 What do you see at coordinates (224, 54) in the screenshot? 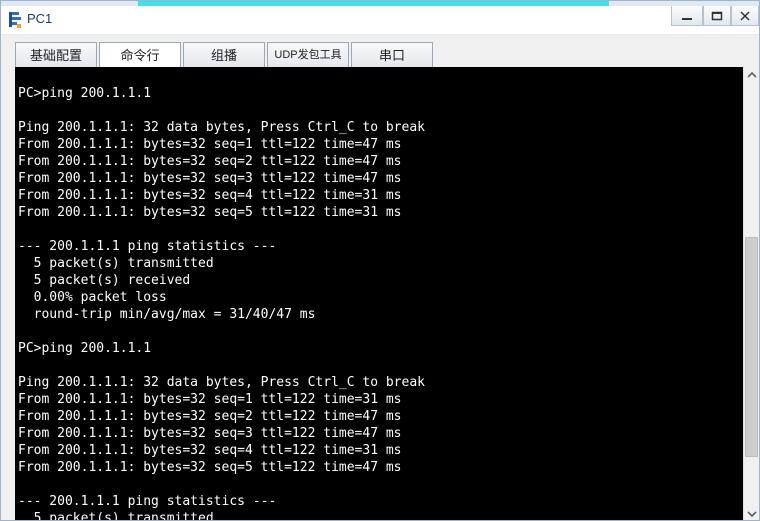
I see `tab-multicast: 组播` at bounding box center [224, 54].